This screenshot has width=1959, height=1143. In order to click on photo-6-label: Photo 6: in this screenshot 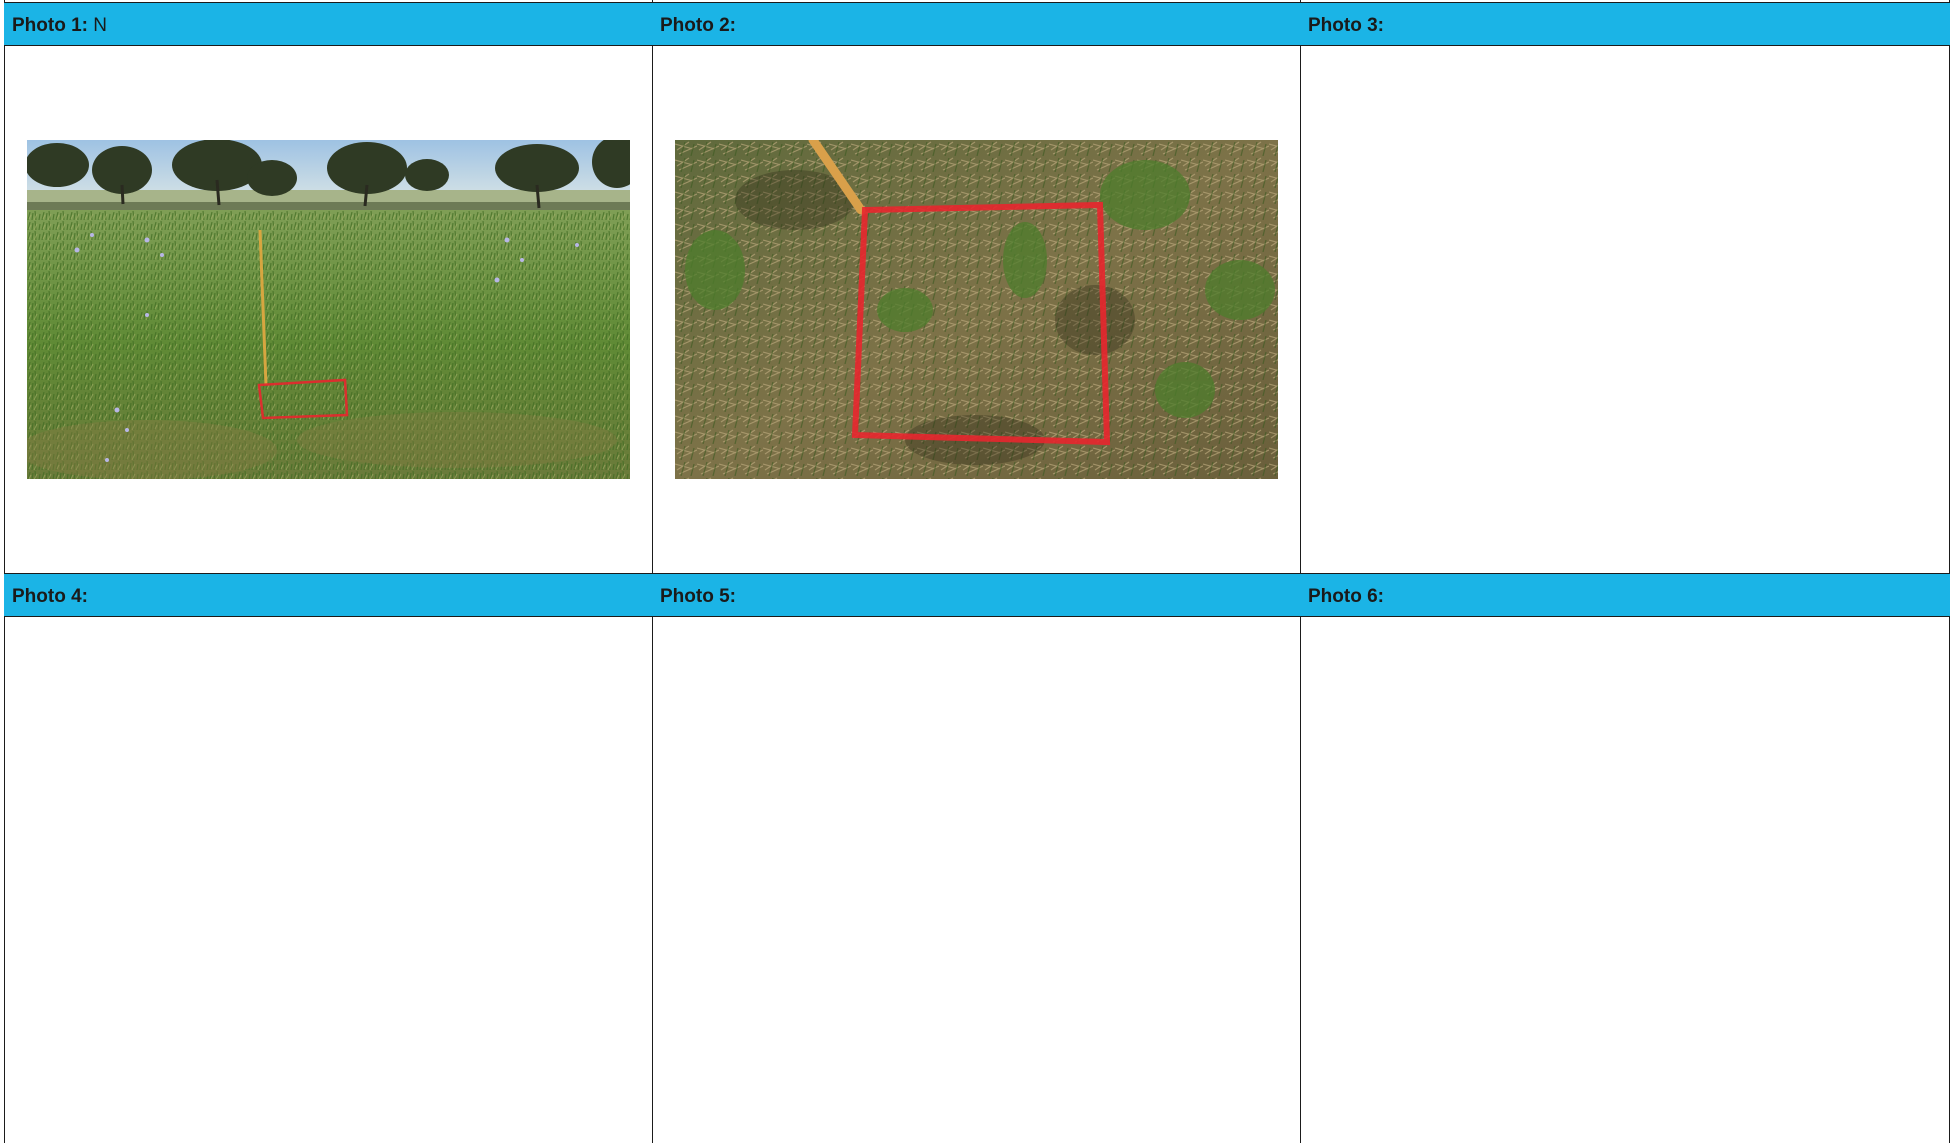, I will do `click(1346, 597)`.